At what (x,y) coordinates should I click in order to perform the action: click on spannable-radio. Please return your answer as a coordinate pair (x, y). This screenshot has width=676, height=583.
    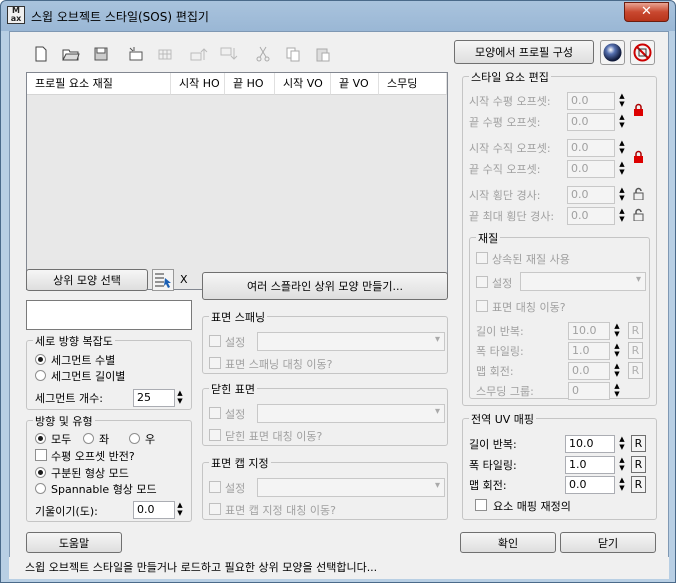
    Looking at the image, I should click on (40, 488).